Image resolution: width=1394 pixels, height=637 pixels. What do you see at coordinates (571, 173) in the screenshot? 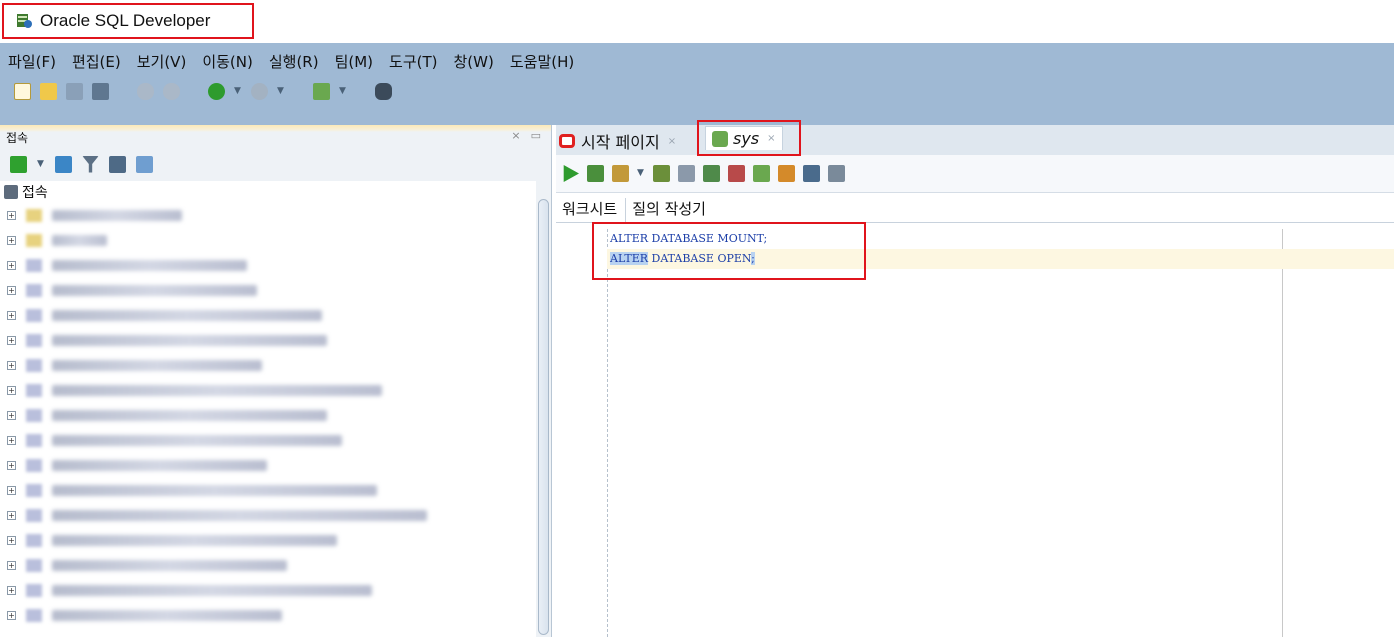
I see `run-statement-icon` at bounding box center [571, 173].